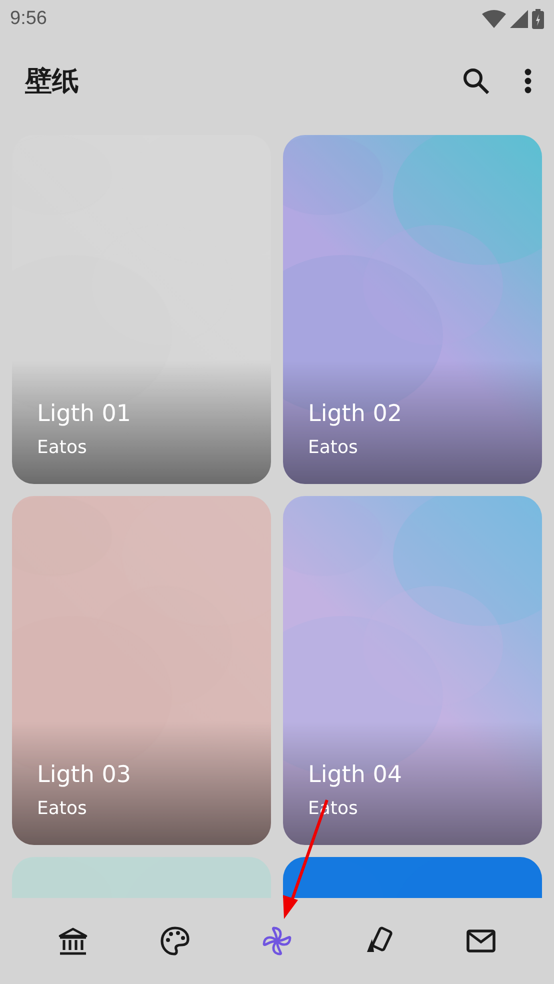 The width and height of the screenshot is (554, 984). Describe the element at coordinates (277, 941) in the screenshot. I see `pinwheel-icon` at that location.